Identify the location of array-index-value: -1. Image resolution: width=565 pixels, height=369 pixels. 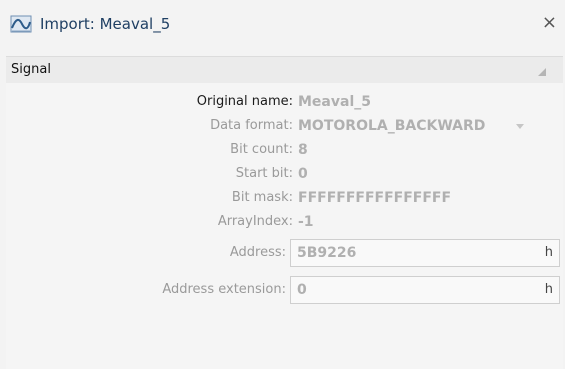
(306, 222).